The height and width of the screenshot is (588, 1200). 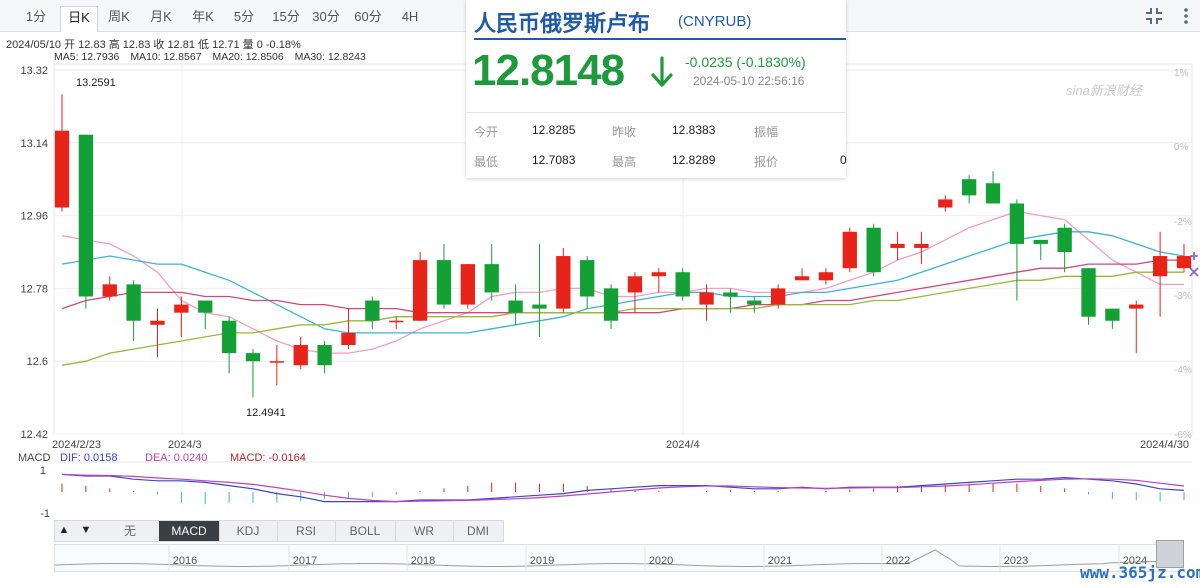 I want to click on scroll-down-button: ▼, so click(x=86, y=530).